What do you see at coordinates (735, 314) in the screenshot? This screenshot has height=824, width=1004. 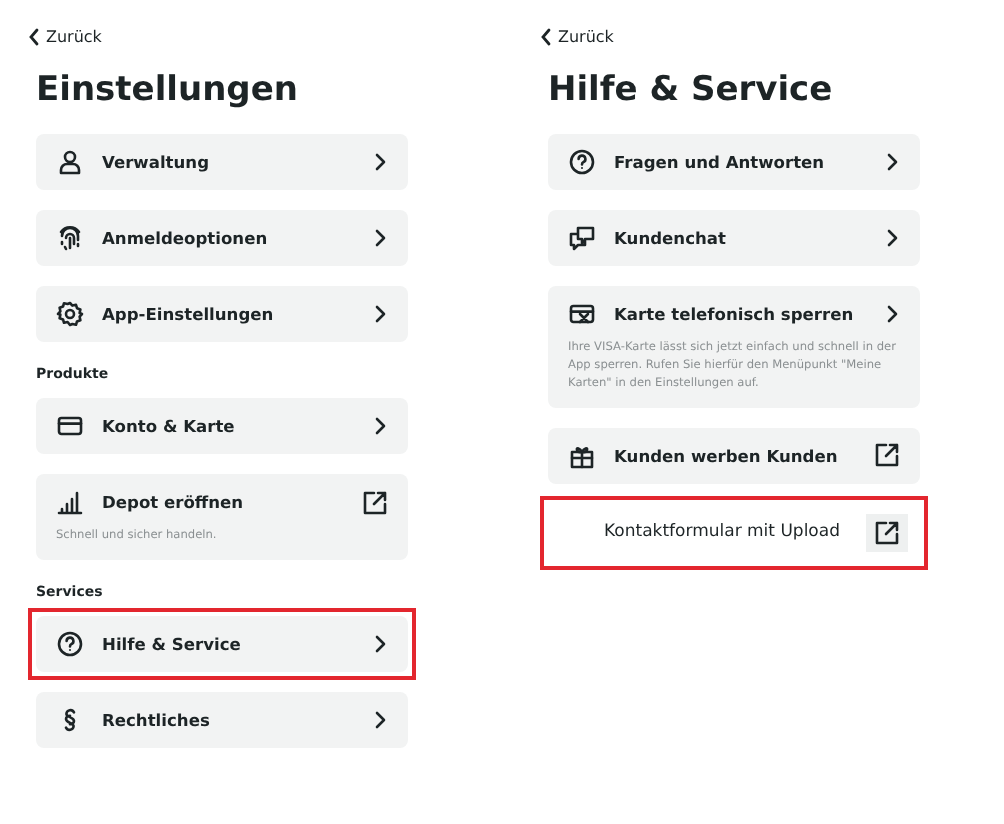 I see `menu-item-label: Karte telefonisch sperren` at bounding box center [735, 314].